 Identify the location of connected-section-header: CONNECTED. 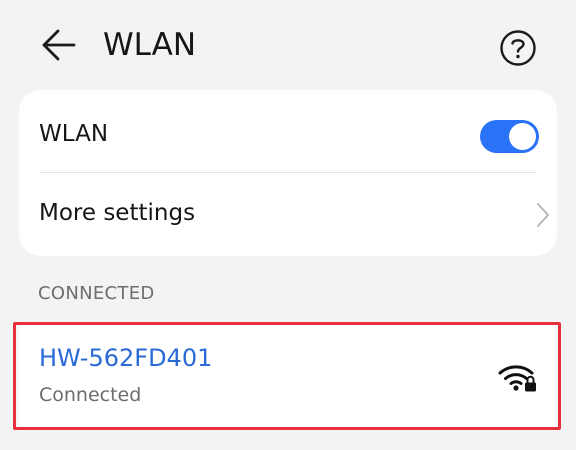
(96, 293).